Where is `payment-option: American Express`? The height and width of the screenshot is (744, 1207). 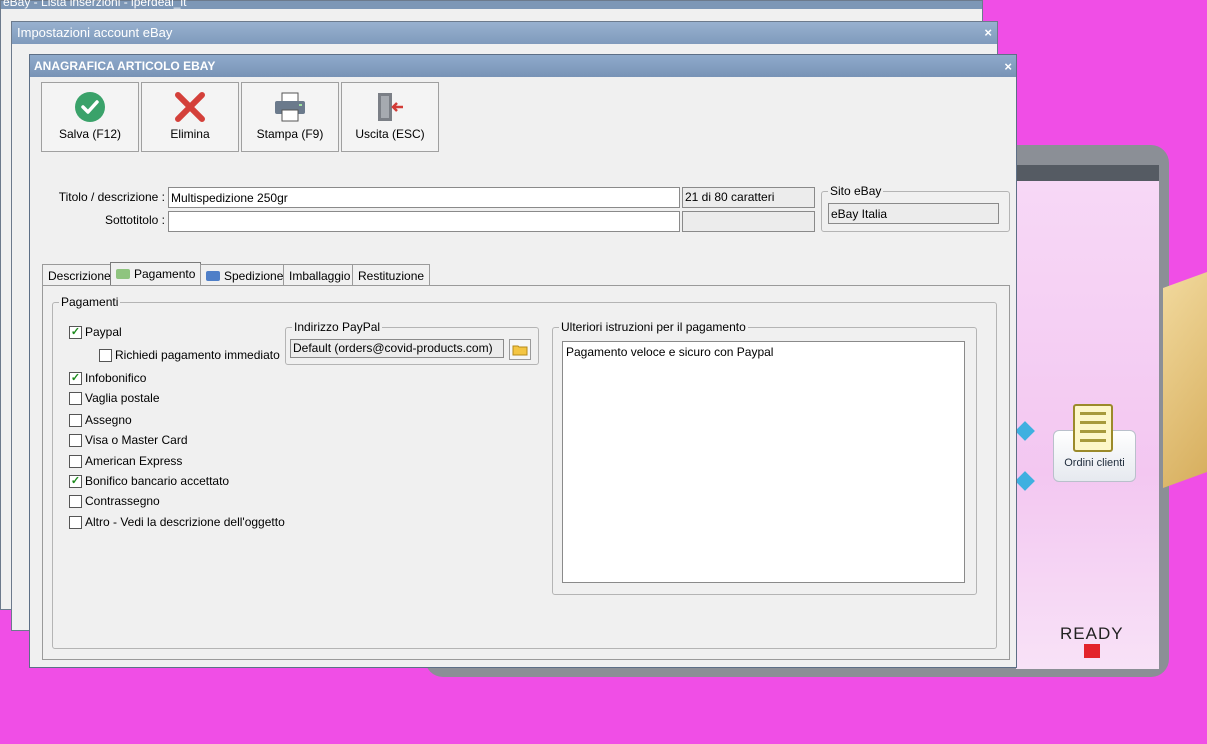
payment-option: American Express is located at coordinates (125, 461).